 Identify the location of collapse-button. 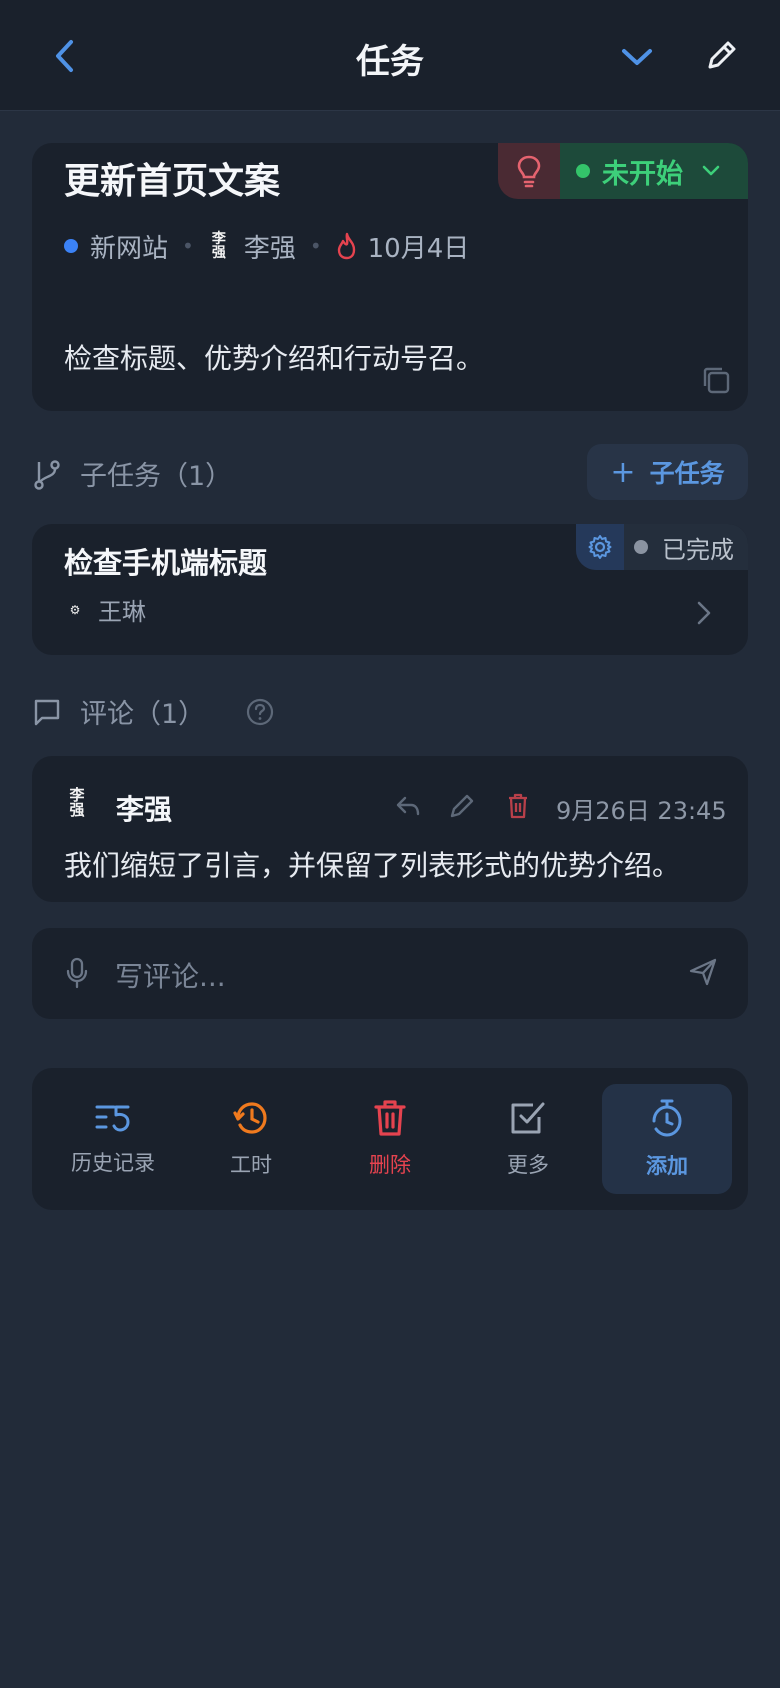
(637, 57).